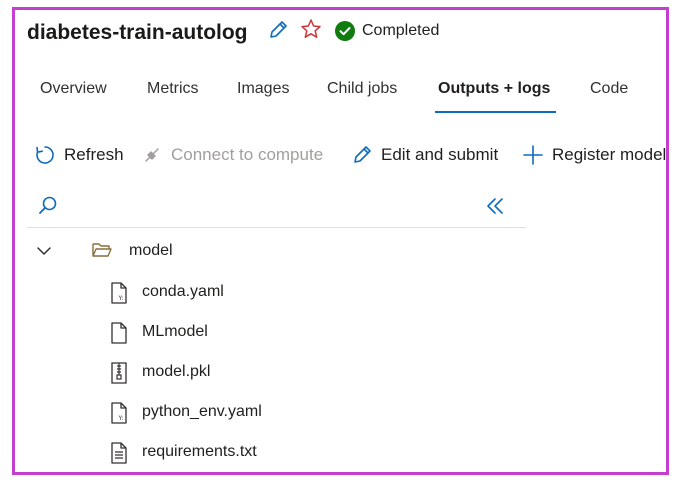  What do you see at coordinates (440, 154) in the screenshot?
I see `edit-and-submit-label: Edit and submit` at bounding box center [440, 154].